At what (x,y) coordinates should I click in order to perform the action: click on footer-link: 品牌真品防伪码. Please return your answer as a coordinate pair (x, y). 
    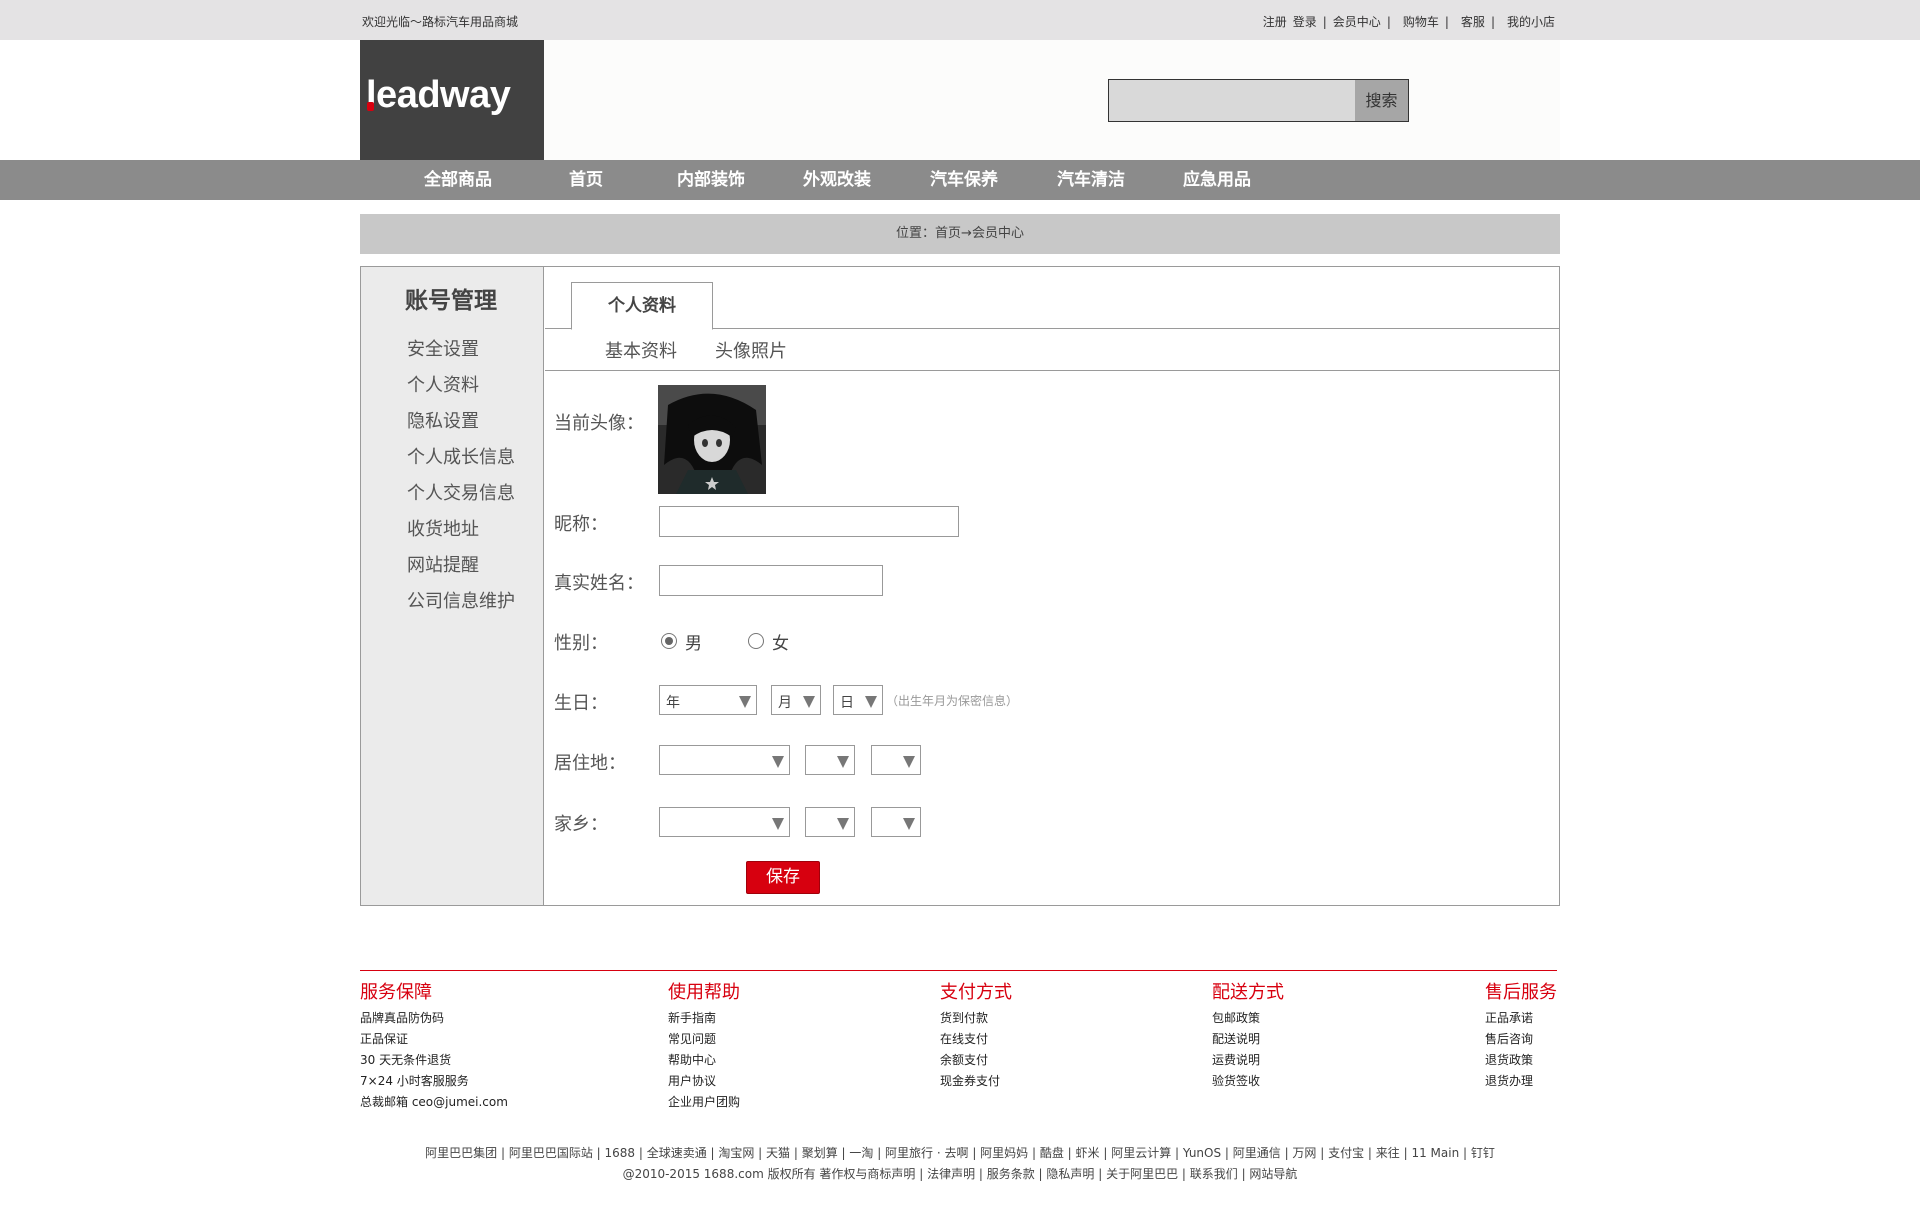
    Looking at the image, I should click on (434, 1018).